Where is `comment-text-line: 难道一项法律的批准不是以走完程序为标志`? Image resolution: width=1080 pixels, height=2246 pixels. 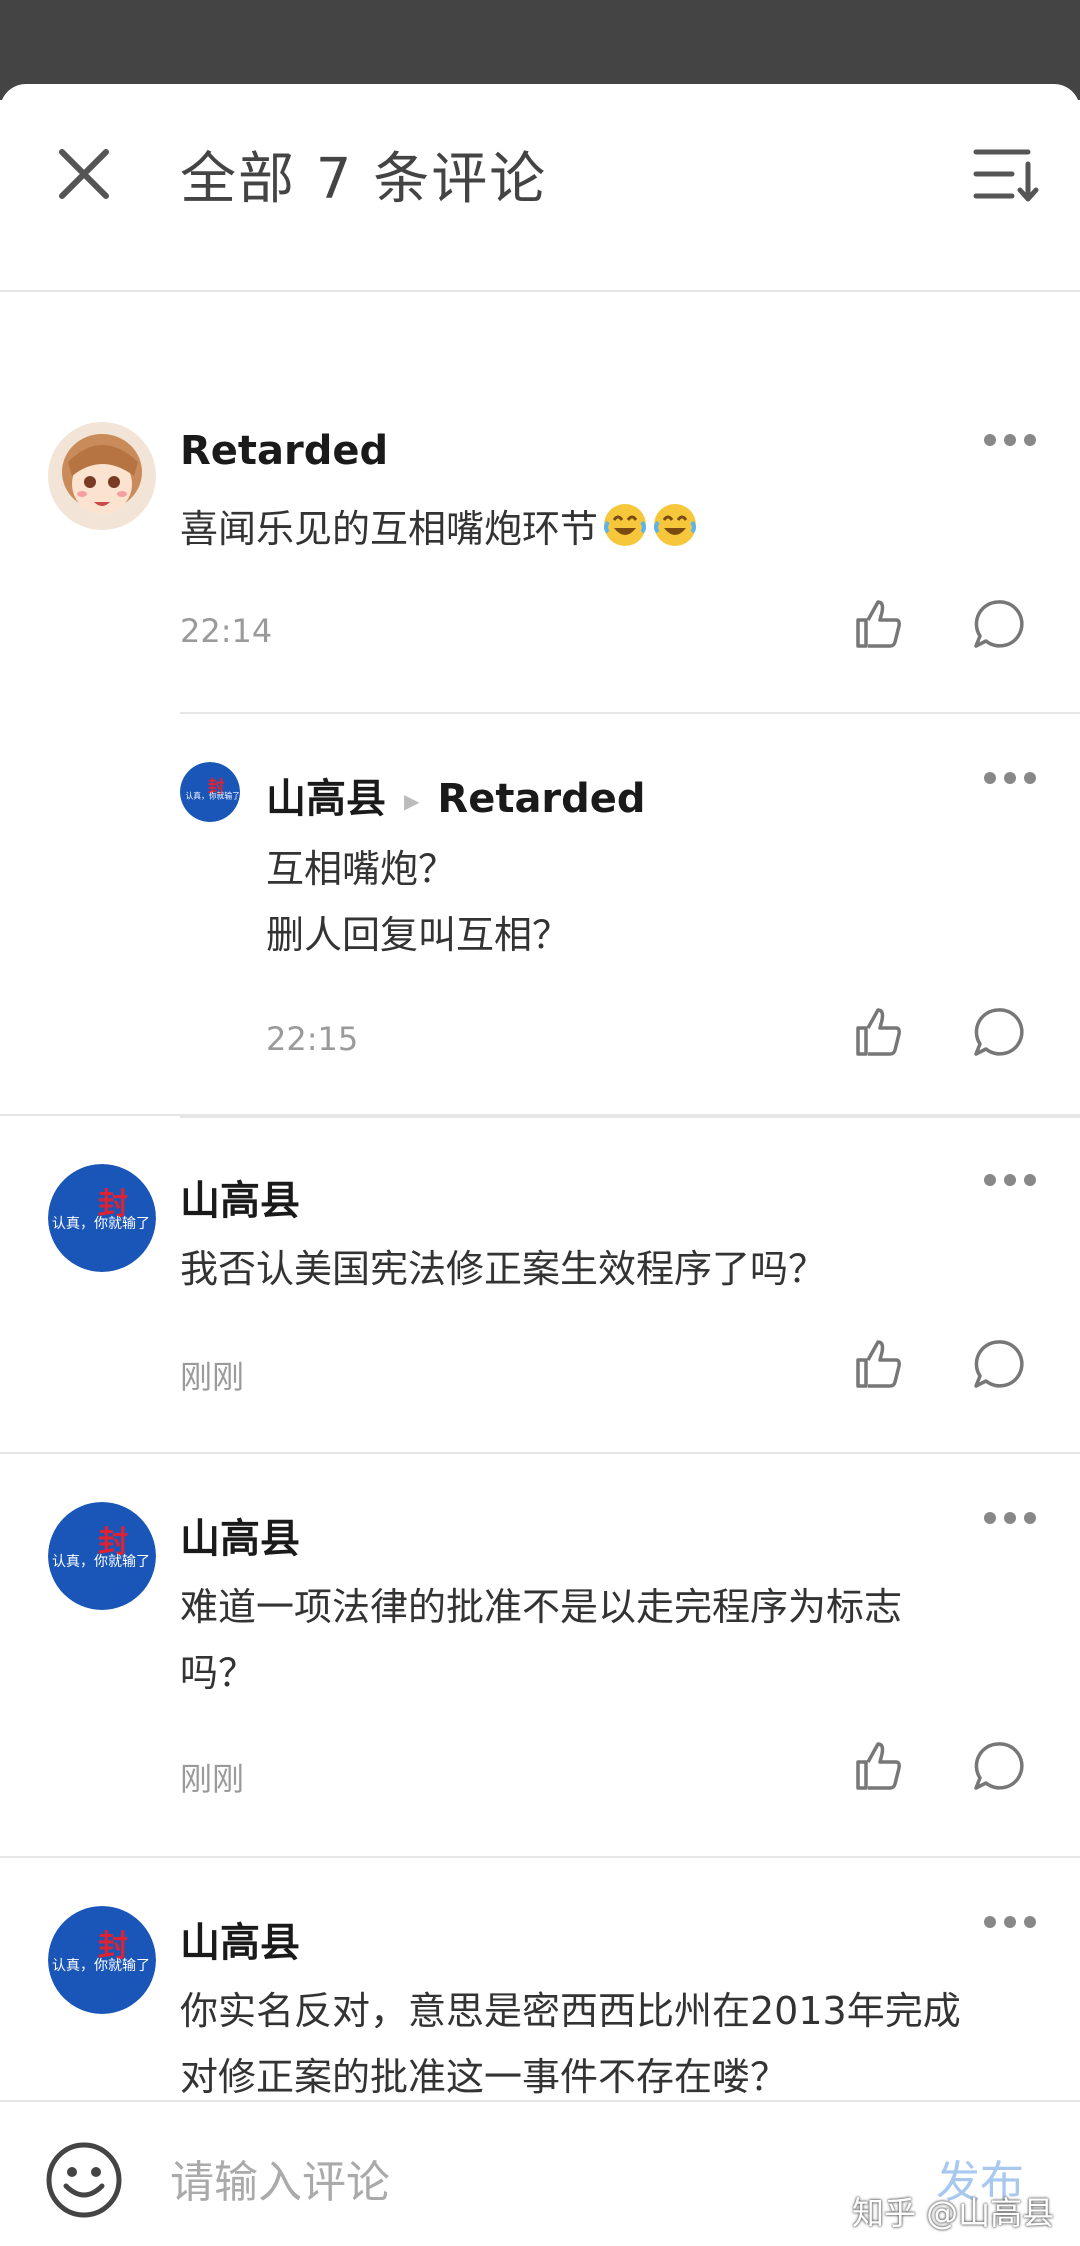
comment-text-line: 难道一项法律的批准不是以走完程序为标志 is located at coordinates (541, 1607).